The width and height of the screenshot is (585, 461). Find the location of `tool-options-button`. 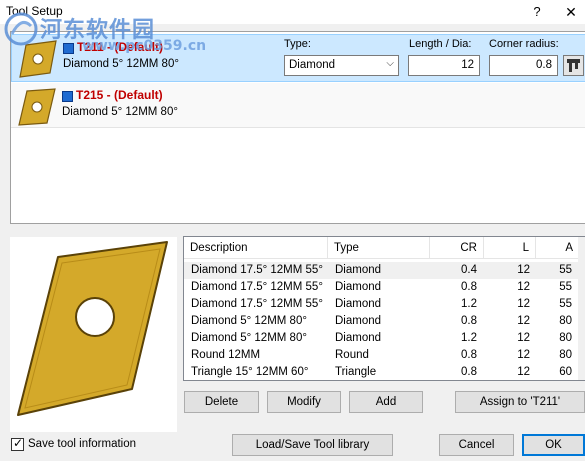

tool-options-button is located at coordinates (573, 65).